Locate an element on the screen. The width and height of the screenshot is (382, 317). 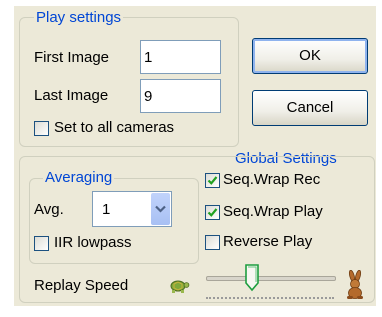
replay-speed-slider is located at coordinates (271, 284).